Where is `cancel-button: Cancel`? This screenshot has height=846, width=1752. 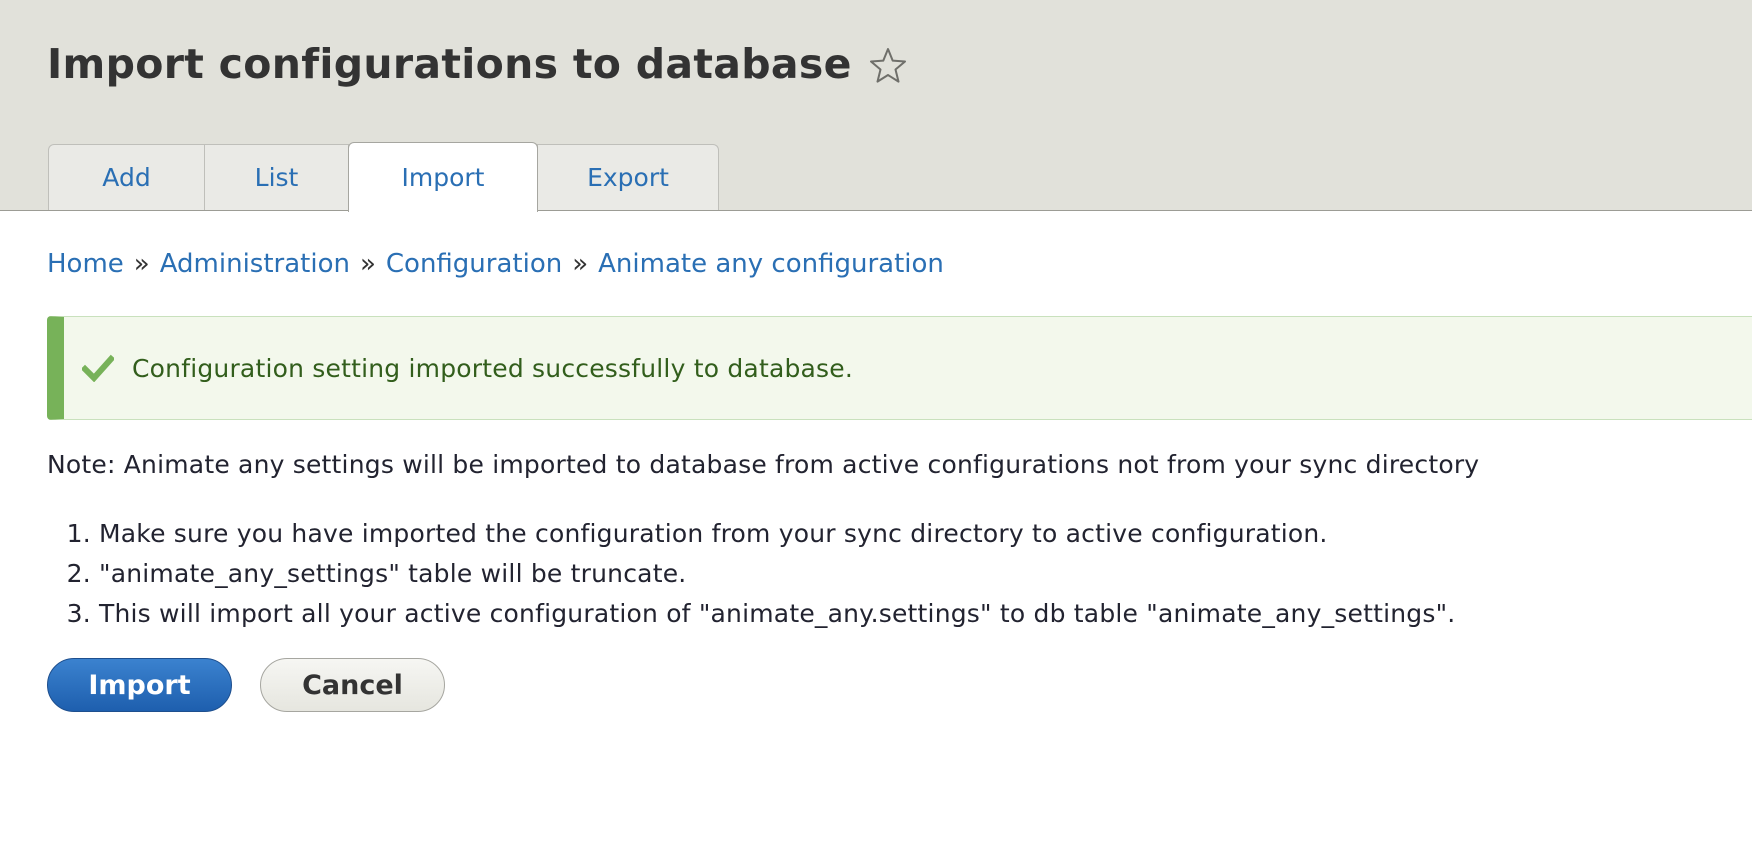 cancel-button: Cancel is located at coordinates (352, 685).